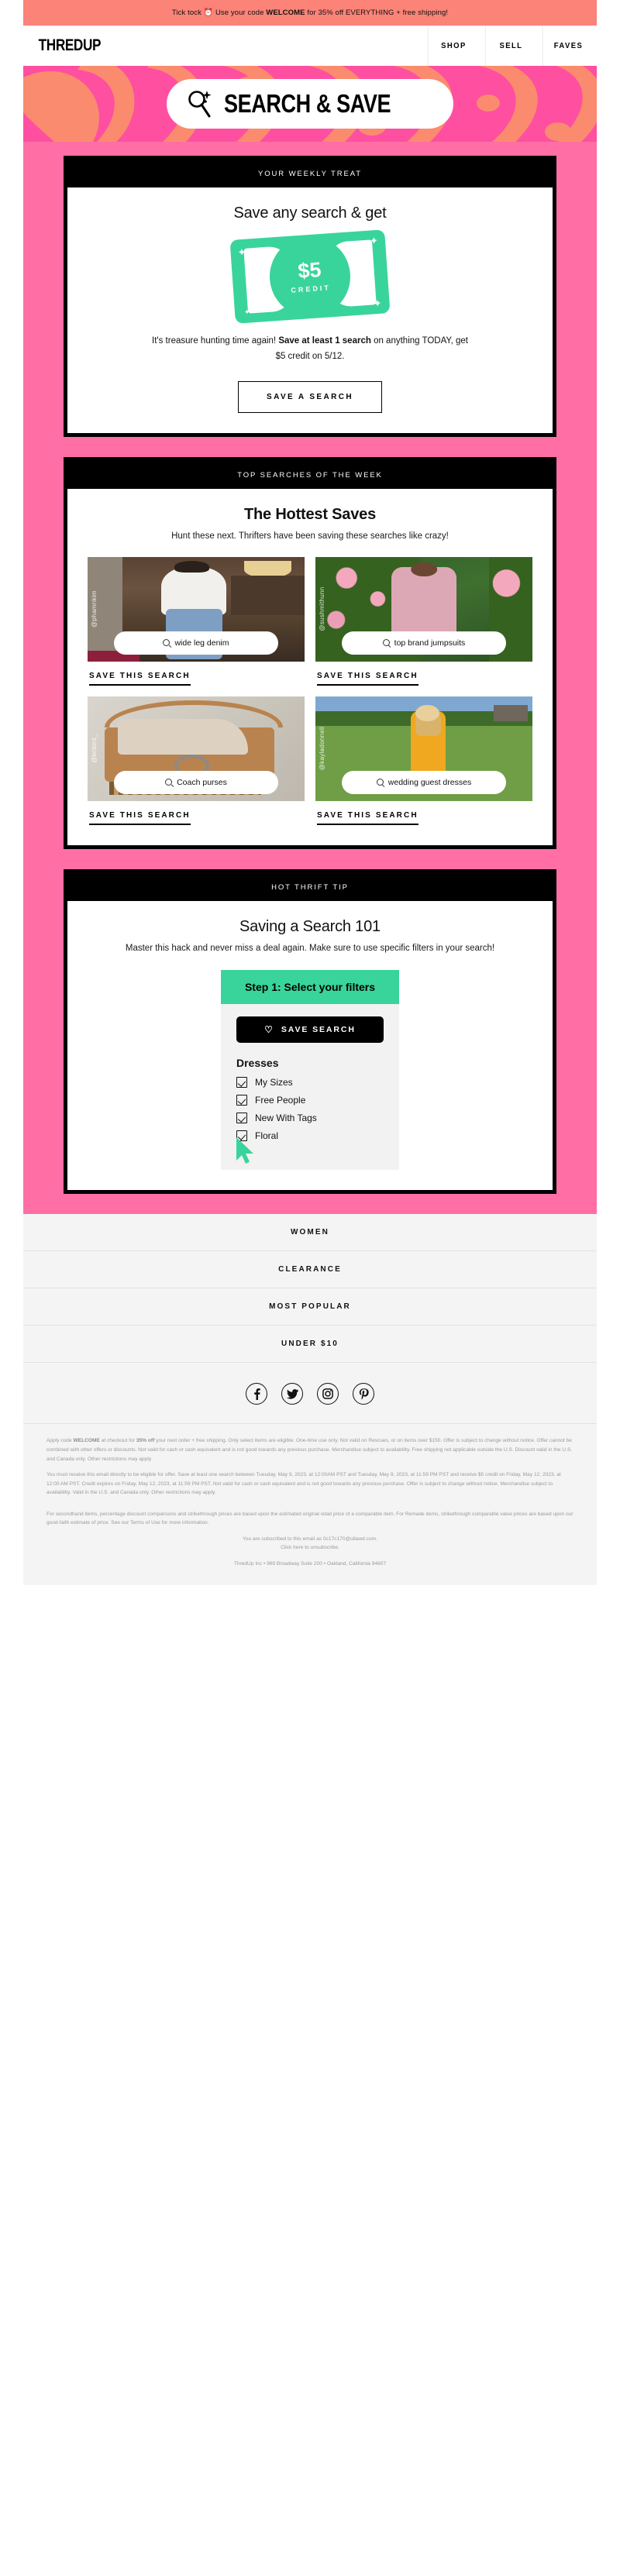 The width and height of the screenshot is (620, 2576). I want to click on hero-pill: SEARCH & SAVE, so click(310, 104).